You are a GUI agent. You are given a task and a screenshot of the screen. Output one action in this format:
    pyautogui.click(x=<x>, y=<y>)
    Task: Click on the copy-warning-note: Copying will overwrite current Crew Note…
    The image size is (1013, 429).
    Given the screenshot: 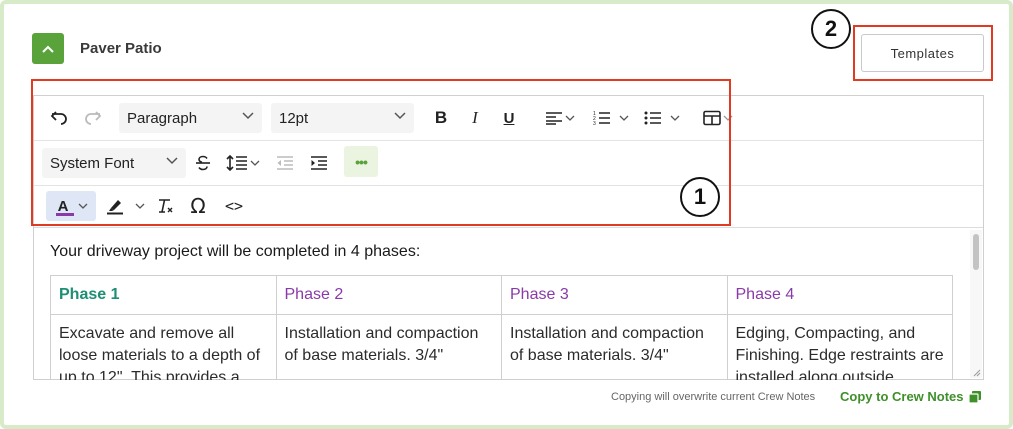 What is the action you would take?
    pyautogui.click(x=713, y=397)
    